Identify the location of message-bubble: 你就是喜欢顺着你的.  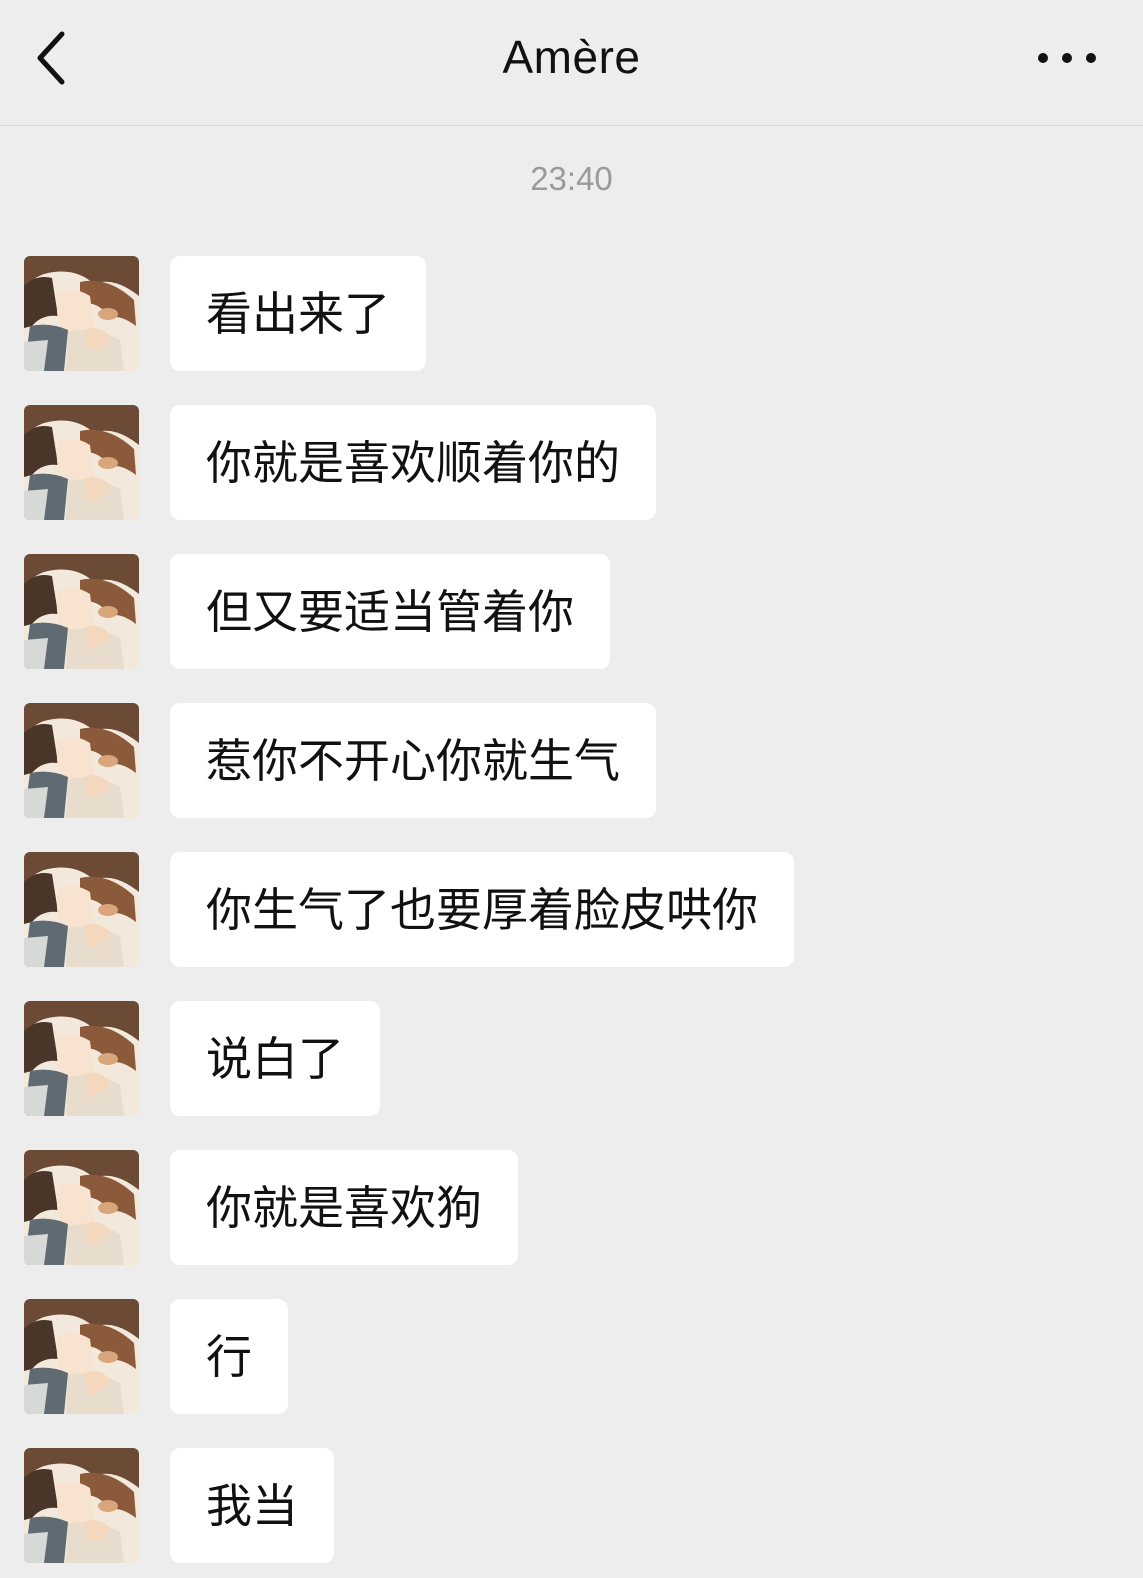
(413, 462).